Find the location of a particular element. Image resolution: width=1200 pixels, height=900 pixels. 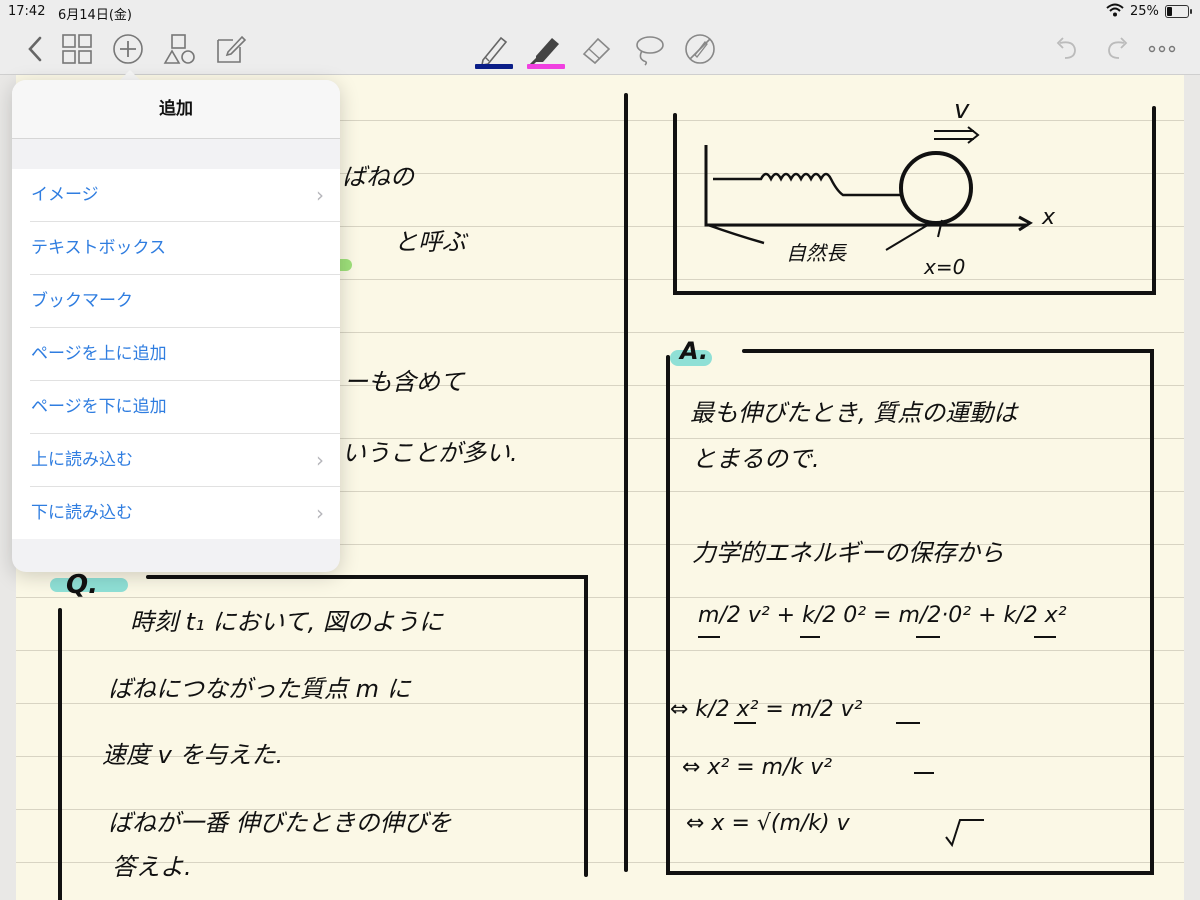

note-left-partial-1: ばねの is located at coordinates (378, 177).